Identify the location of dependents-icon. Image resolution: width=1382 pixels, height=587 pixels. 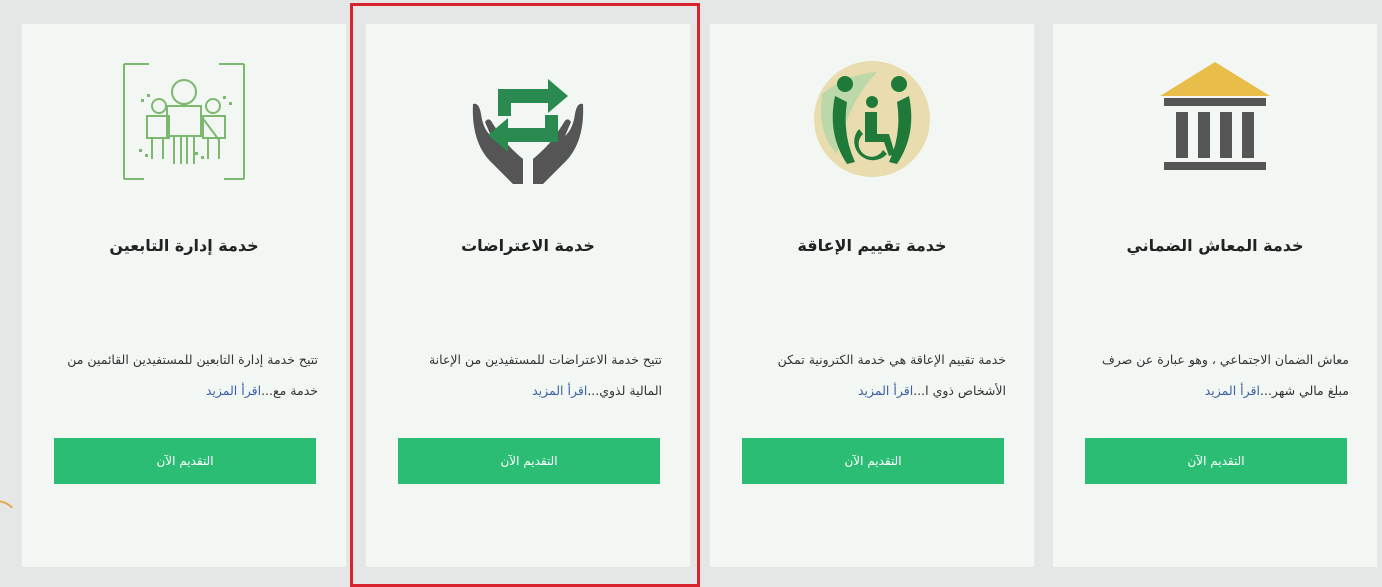
(184, 121).